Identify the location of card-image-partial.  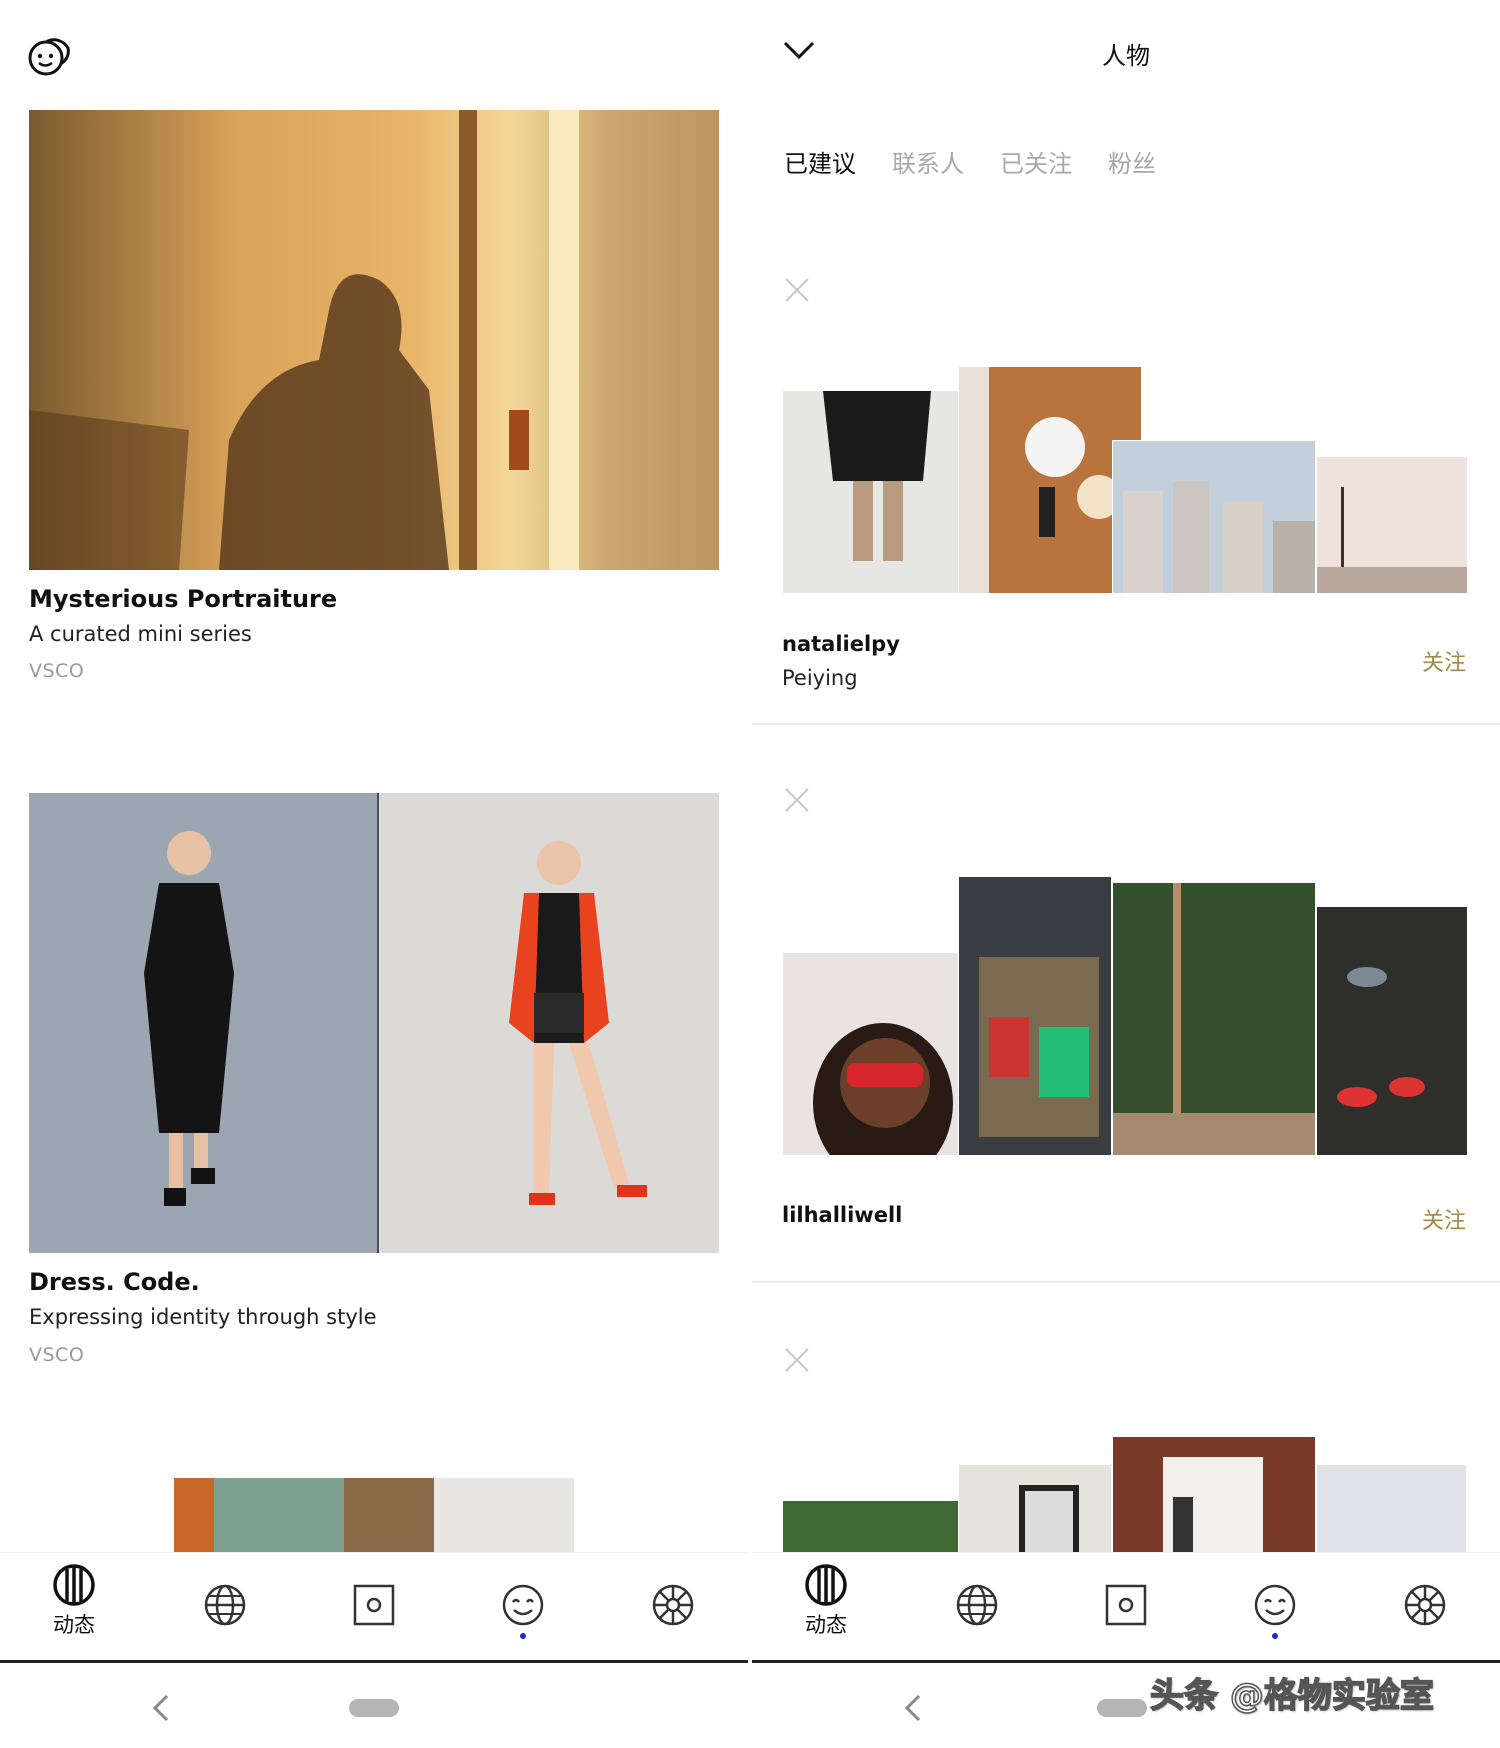
(374, 1515).